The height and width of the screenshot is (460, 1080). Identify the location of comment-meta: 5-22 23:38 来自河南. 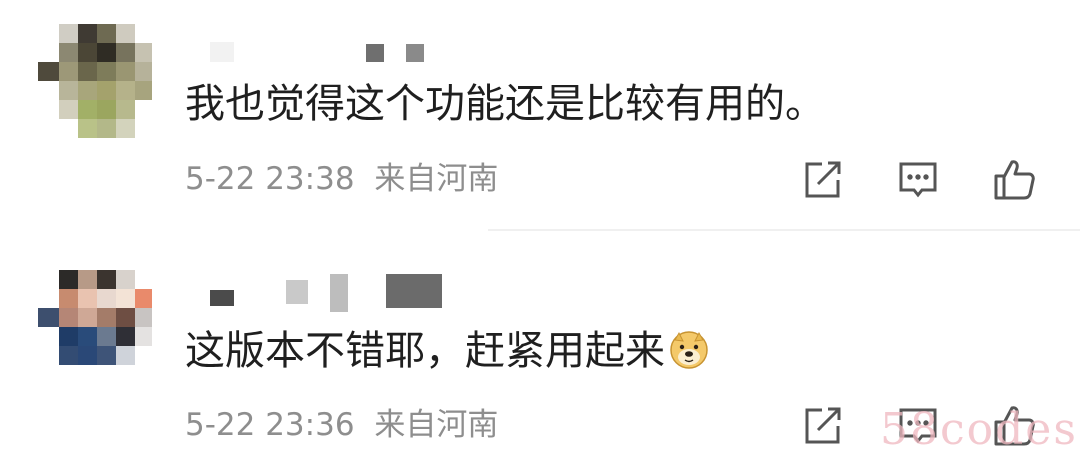
(341, 179).